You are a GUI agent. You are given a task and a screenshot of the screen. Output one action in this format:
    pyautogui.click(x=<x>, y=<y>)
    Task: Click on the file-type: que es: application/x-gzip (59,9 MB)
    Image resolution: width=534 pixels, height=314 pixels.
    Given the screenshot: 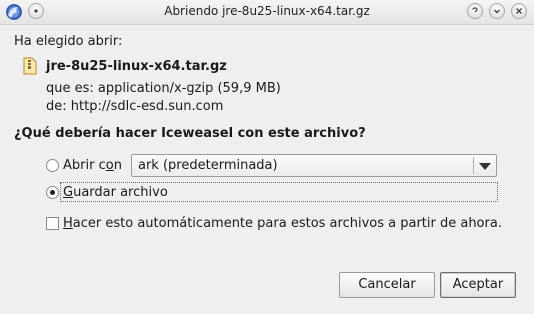 What is the action you would take?
    pyautogui.click(x=163, y=88)
    